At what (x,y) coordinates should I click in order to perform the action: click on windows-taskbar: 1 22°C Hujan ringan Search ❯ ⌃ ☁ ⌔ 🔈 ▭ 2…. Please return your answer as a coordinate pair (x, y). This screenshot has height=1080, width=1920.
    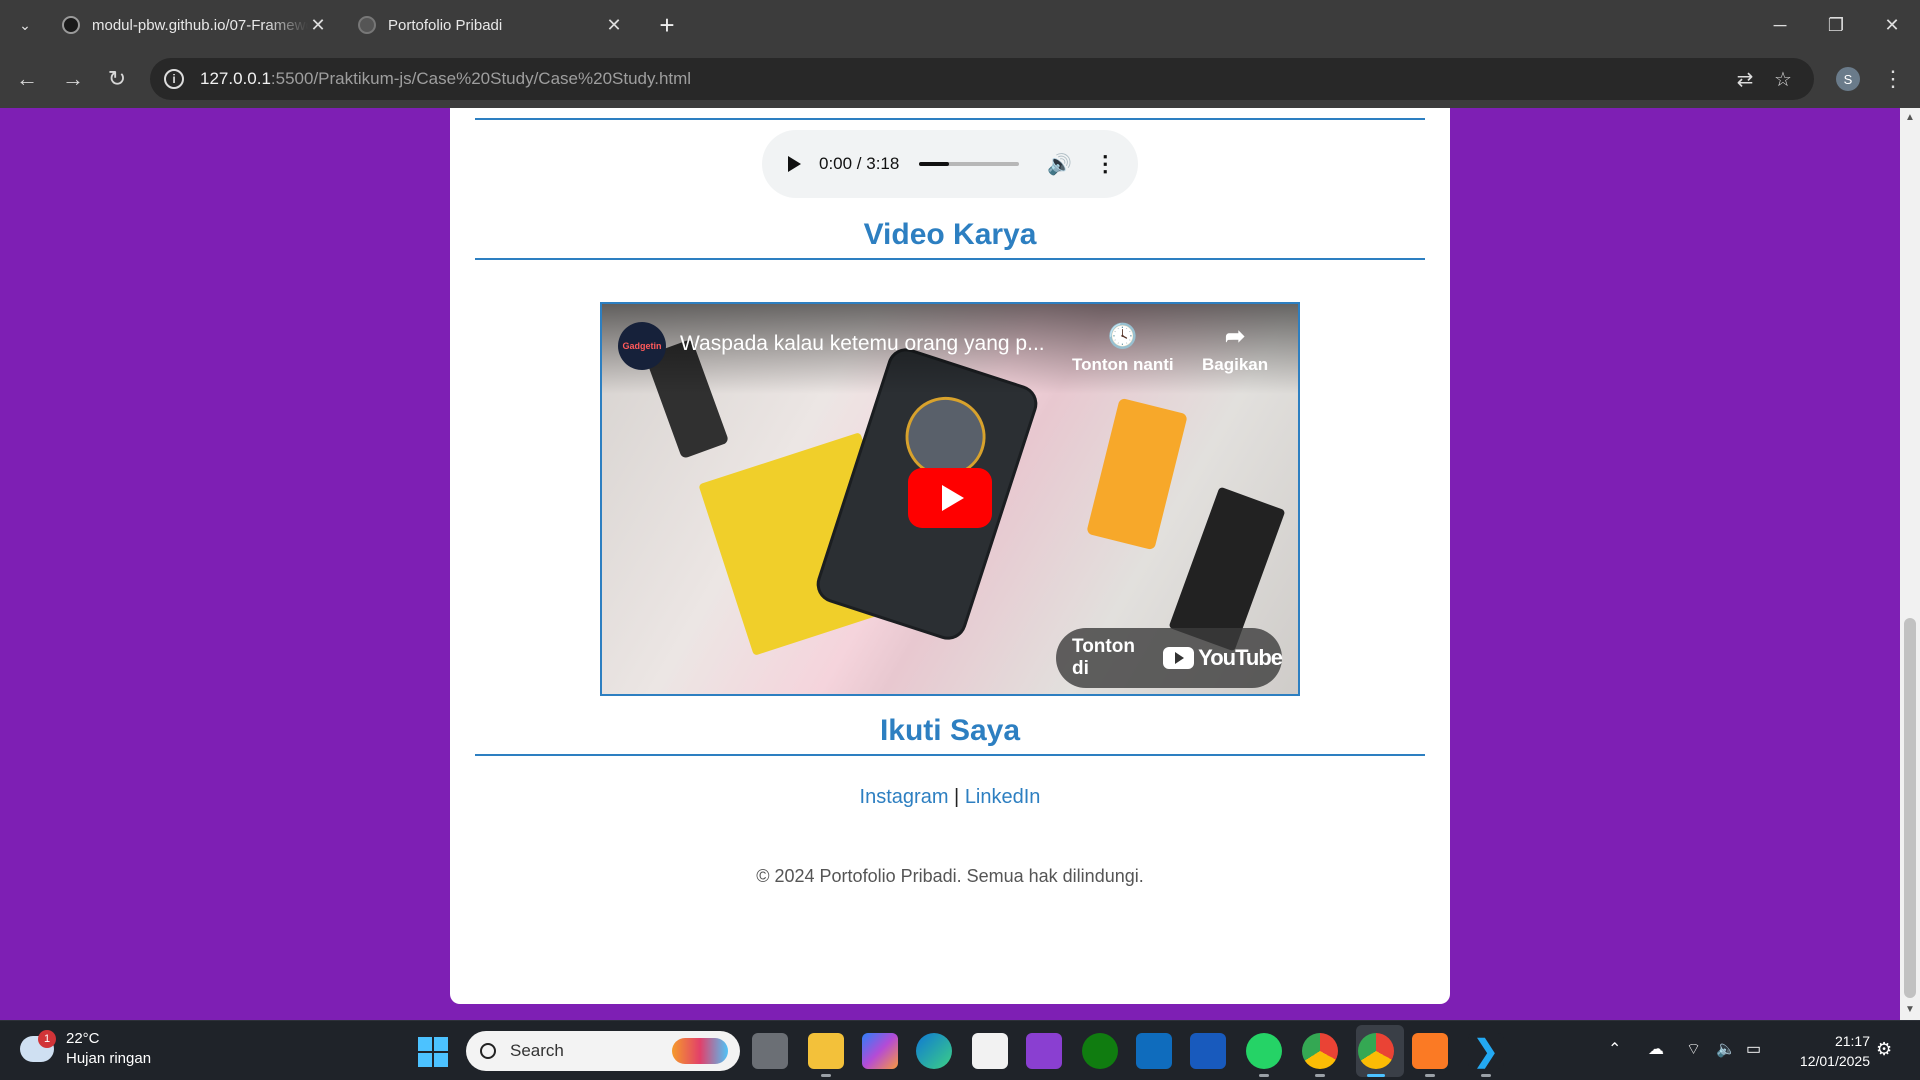
    Looking at the image, I should click on (960, 1050).